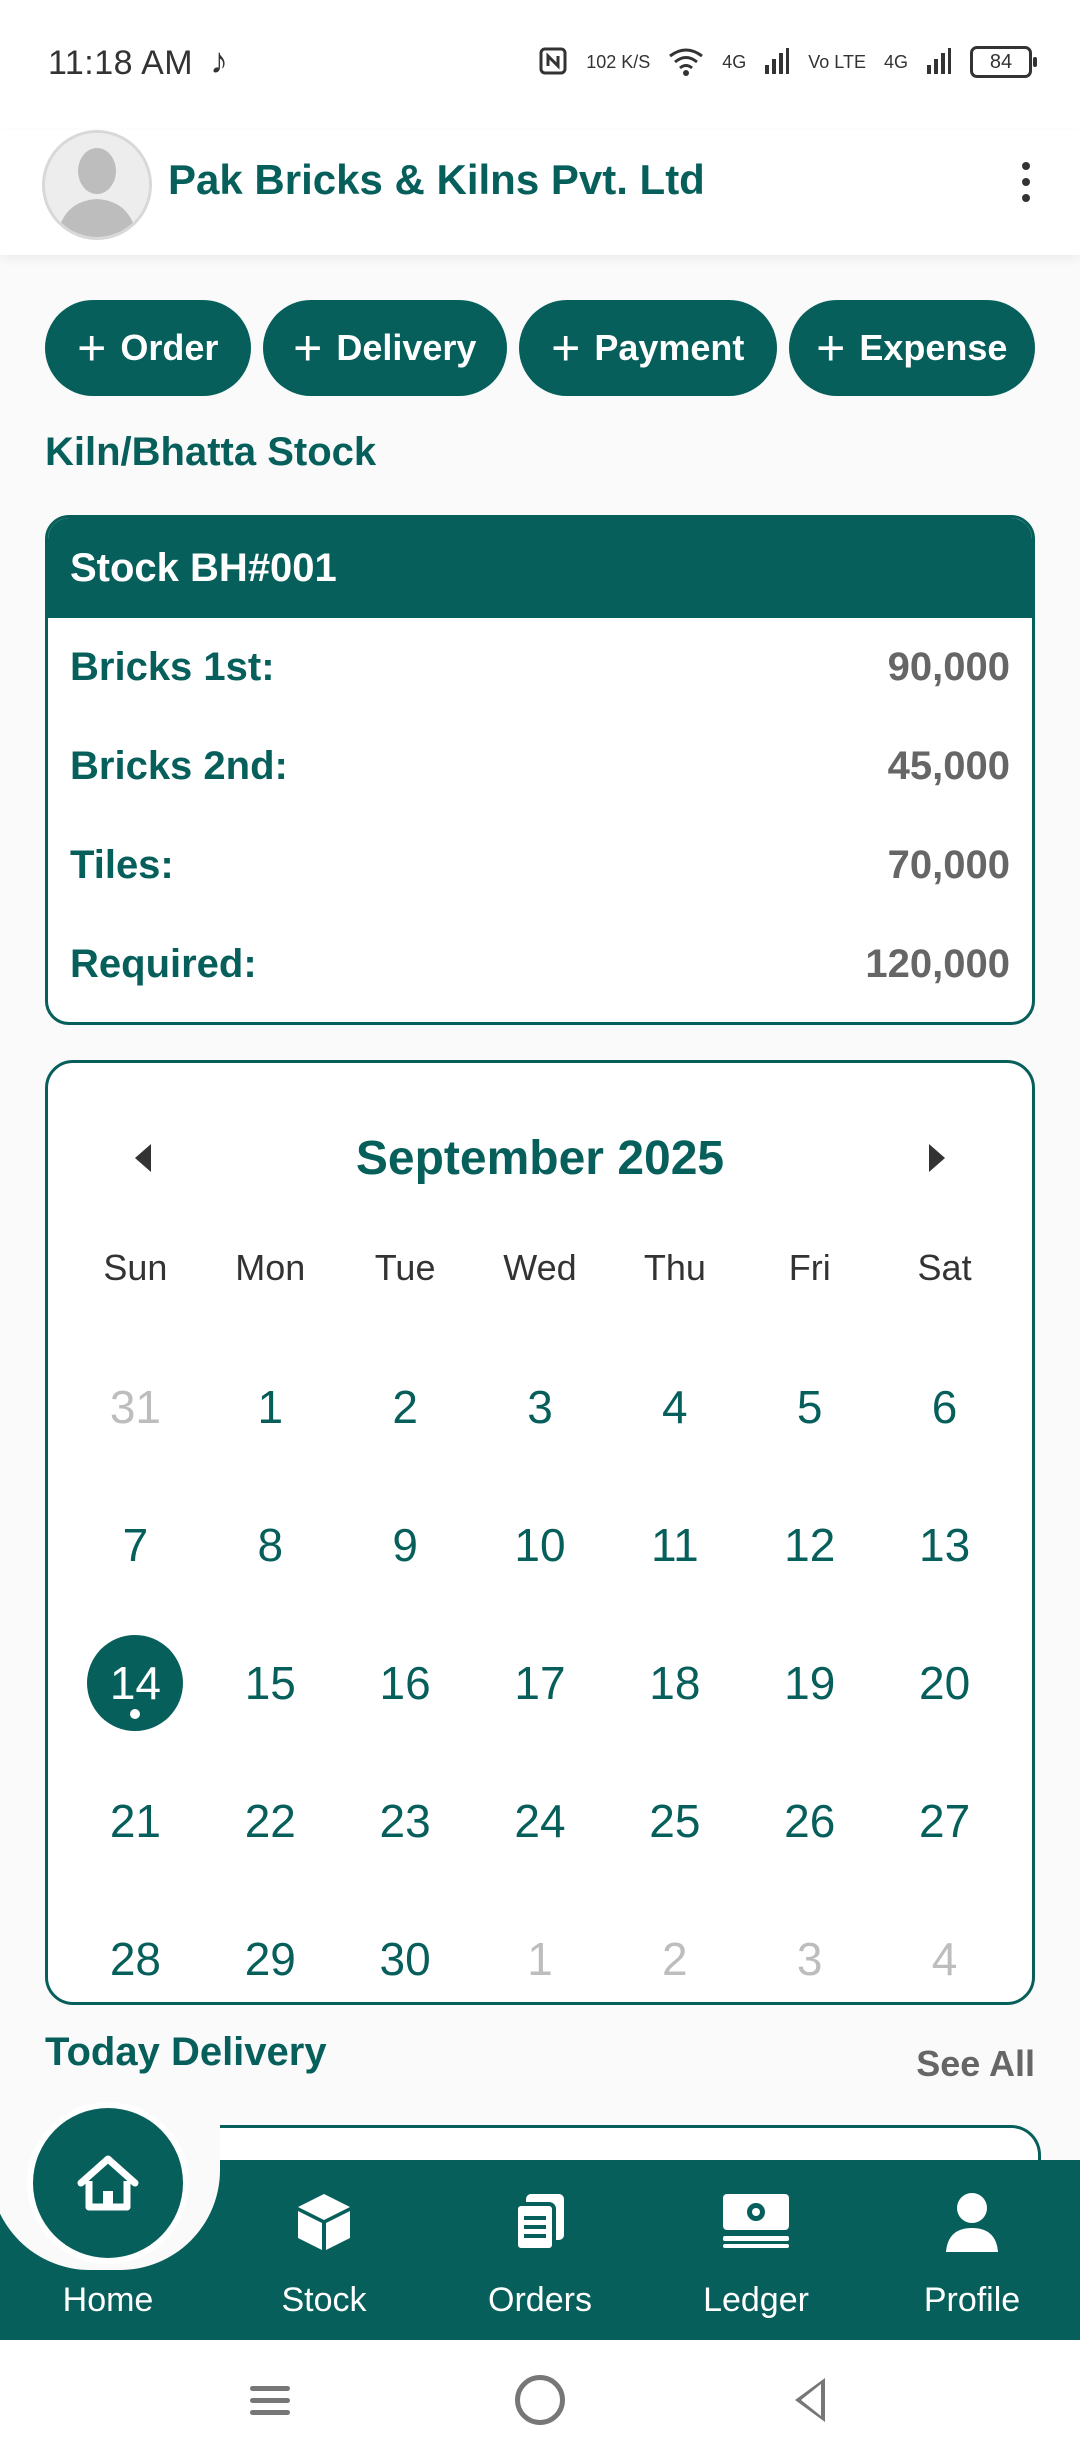  What do you see at coordinates (121, 63) in the screenshot?
I see `status-time: 11:18 AM` at bounding box center [121, 63].